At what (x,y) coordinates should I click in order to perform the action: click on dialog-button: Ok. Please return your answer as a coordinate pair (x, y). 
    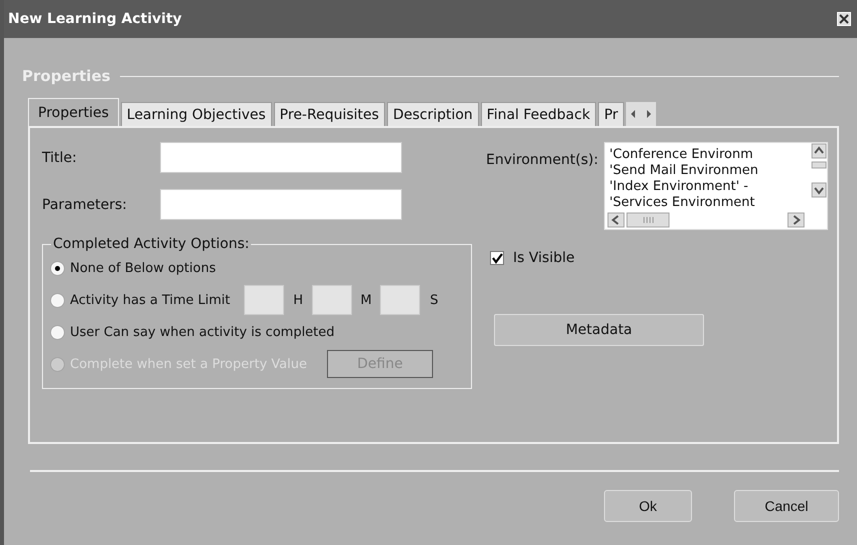
    Looking at the image, I should click on (648, 506).